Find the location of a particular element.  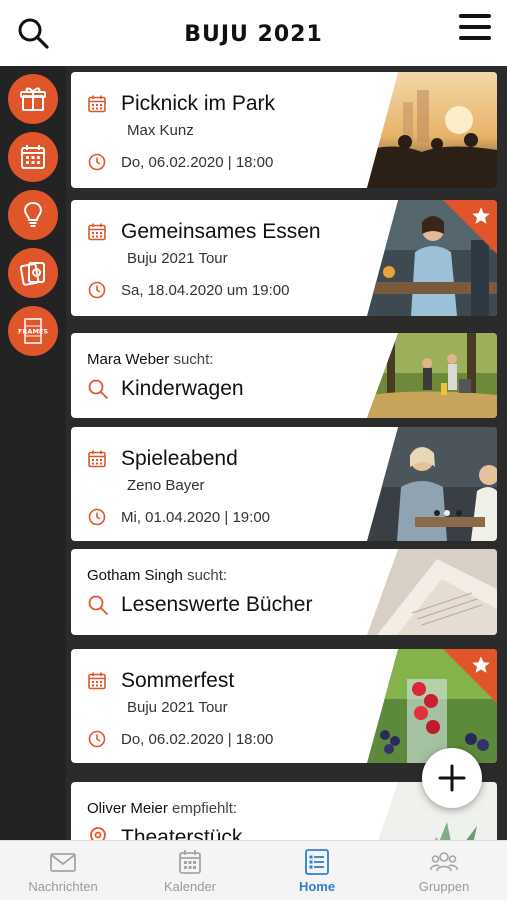

search-title: Lesenswerte Bücher is located at coordinates (217, 604).